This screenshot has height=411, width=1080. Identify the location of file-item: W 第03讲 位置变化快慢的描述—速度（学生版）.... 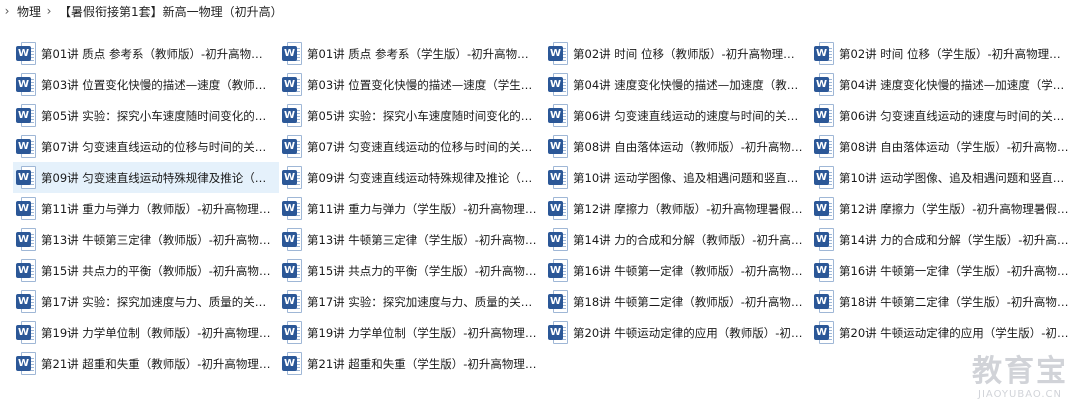
(412, 84).